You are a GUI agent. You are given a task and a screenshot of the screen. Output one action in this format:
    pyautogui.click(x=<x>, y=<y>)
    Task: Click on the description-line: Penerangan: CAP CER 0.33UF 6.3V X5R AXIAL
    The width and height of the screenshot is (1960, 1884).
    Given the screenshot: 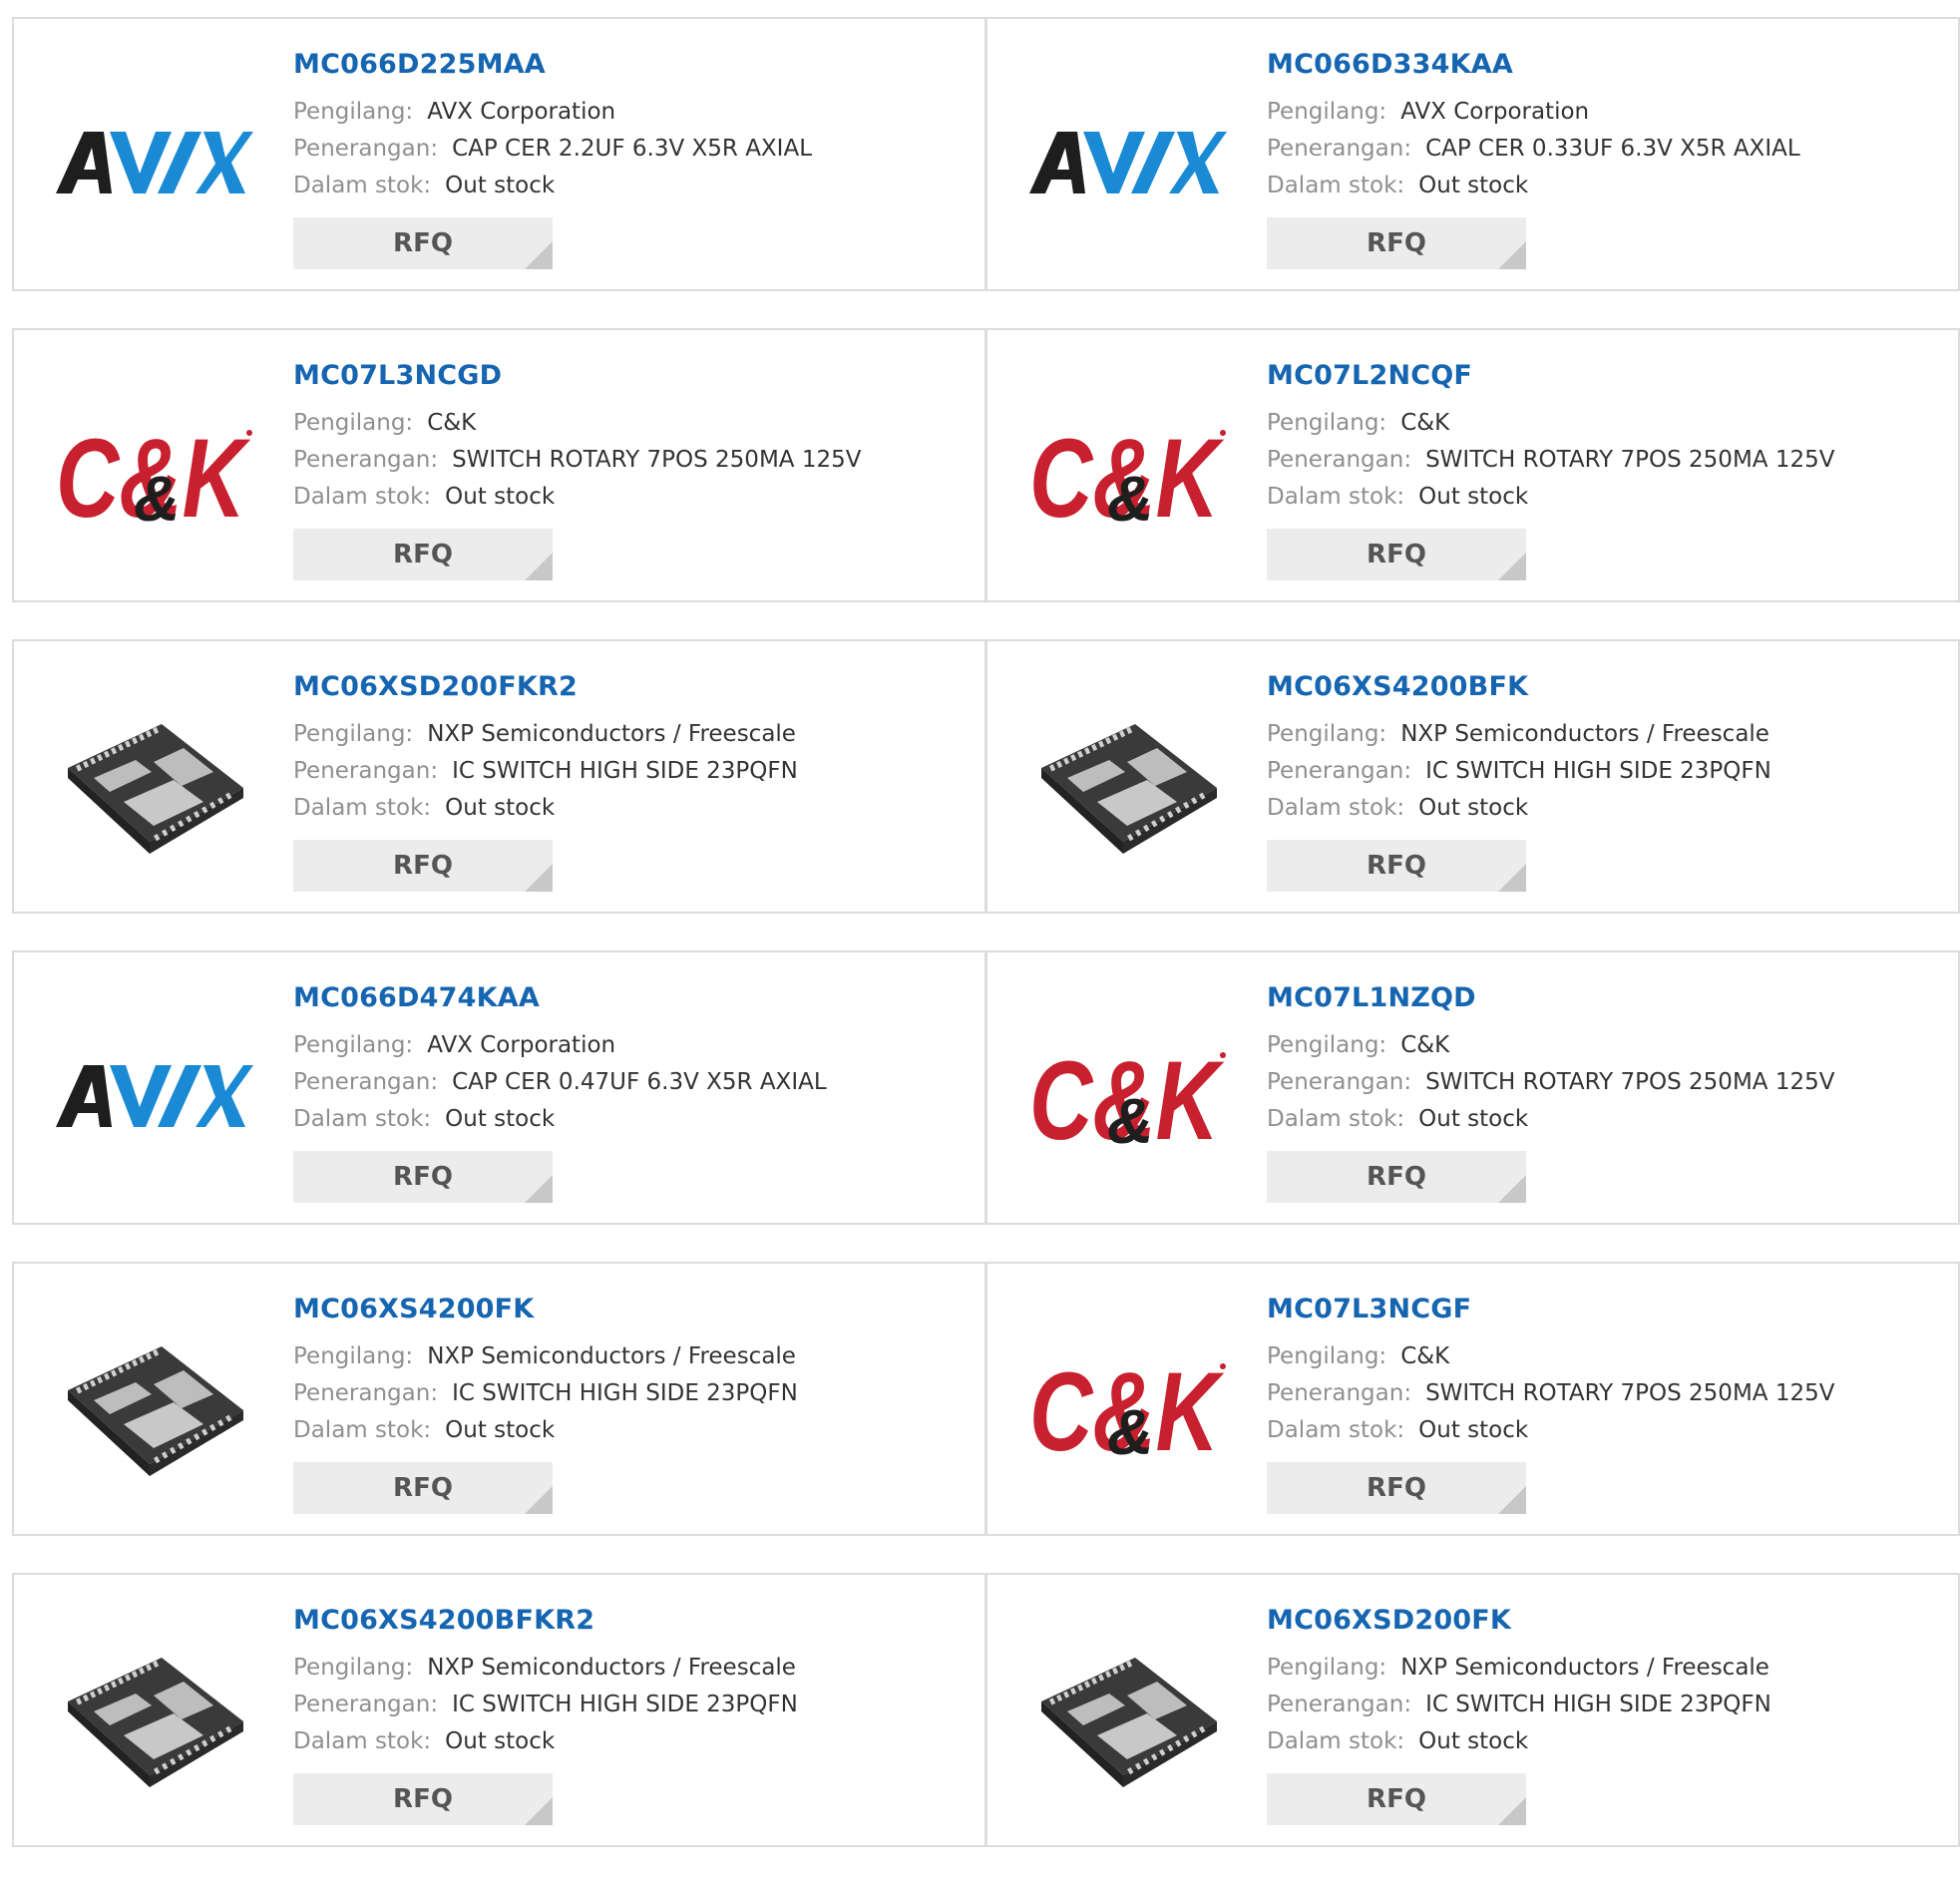 What is the action you would take?
    pyautogui.click(x=1534, y=149)
    